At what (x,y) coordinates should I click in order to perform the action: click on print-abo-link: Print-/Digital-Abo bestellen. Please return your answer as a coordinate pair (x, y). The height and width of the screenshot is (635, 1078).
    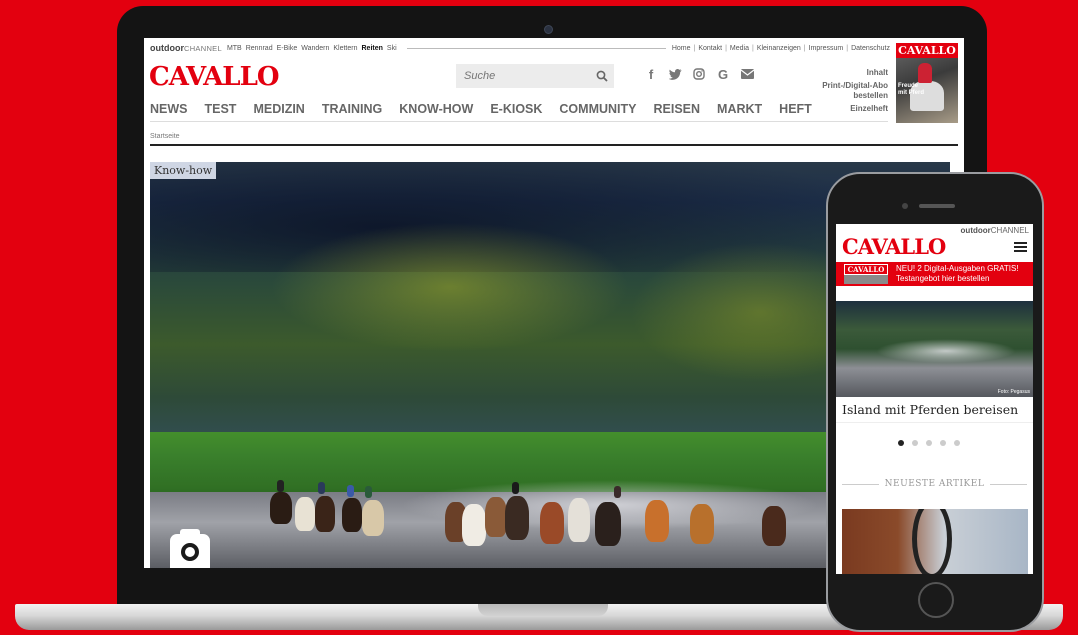
    Looking at the image, I should click on (846, 91).